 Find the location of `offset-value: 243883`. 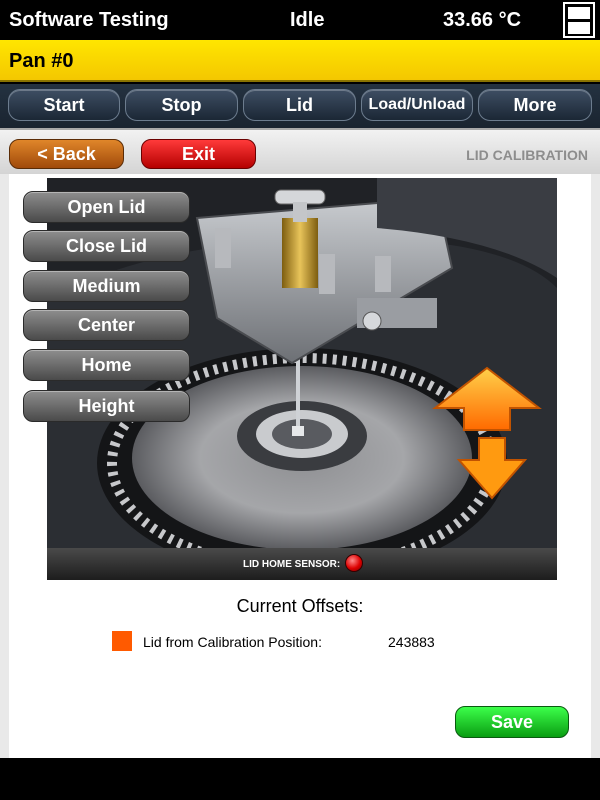

offset-value: 243883 is located at coordinates (411, 642).